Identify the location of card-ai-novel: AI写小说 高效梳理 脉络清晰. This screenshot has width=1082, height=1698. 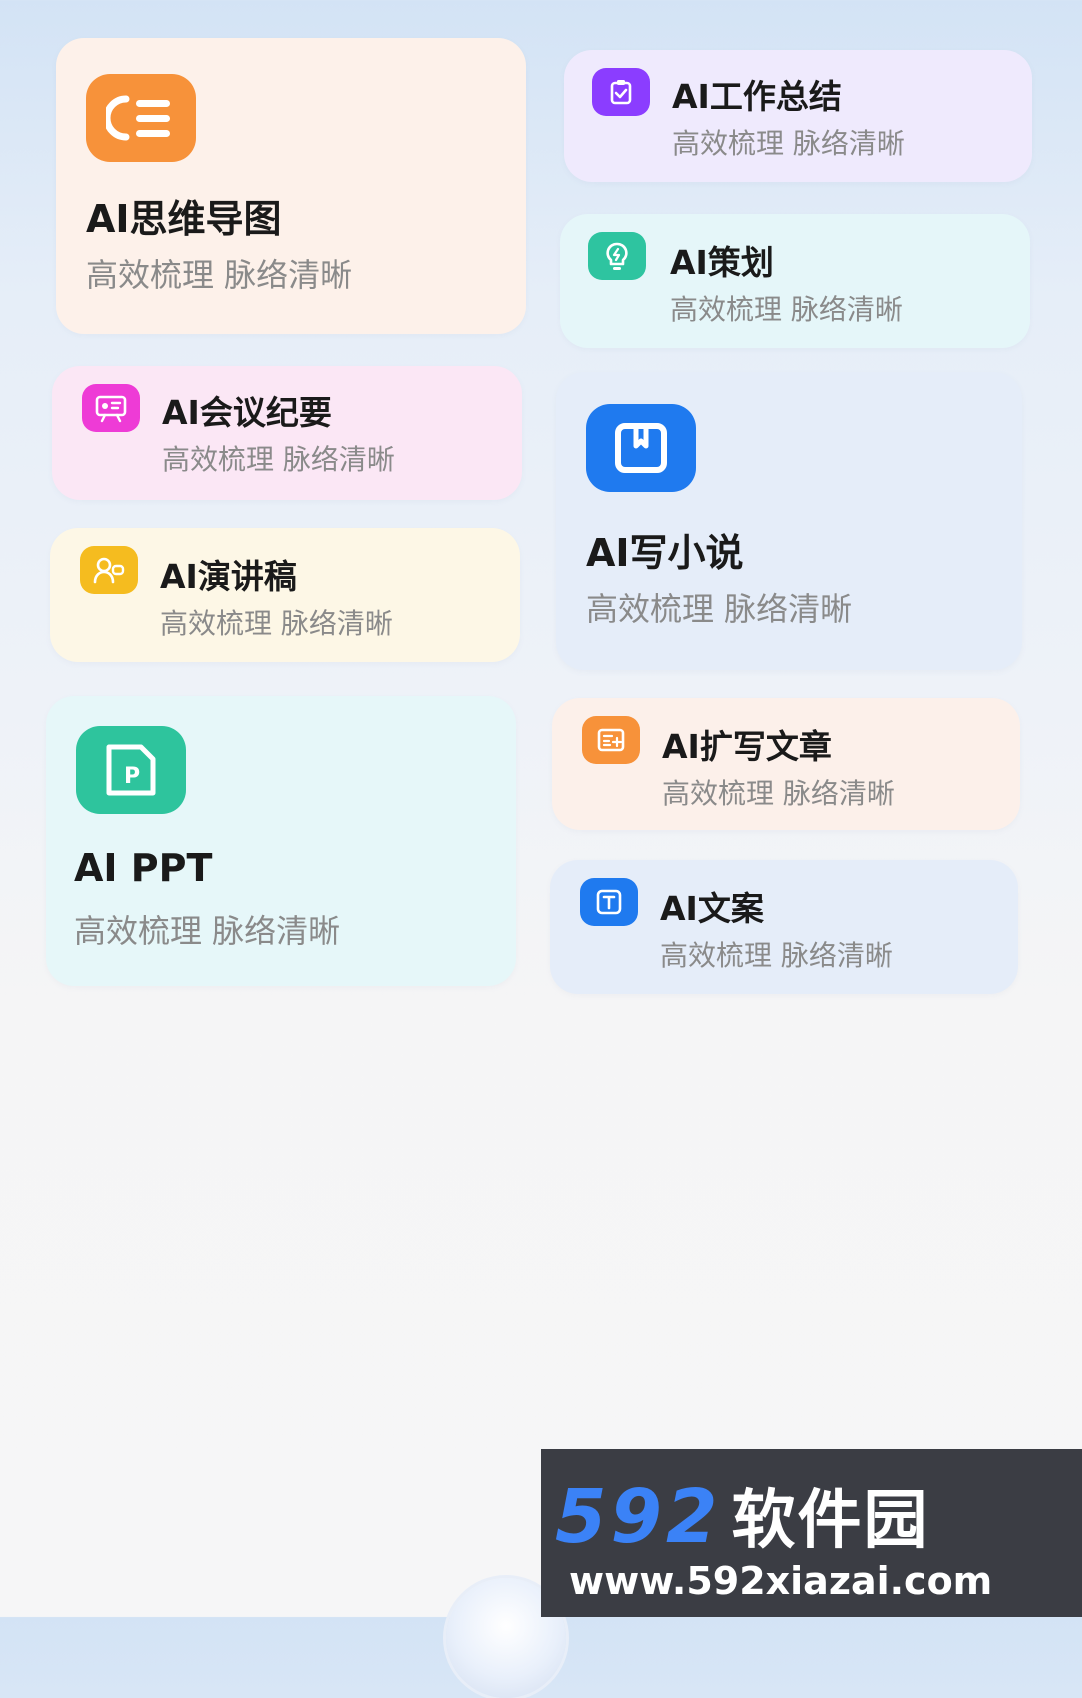
(789, 521).